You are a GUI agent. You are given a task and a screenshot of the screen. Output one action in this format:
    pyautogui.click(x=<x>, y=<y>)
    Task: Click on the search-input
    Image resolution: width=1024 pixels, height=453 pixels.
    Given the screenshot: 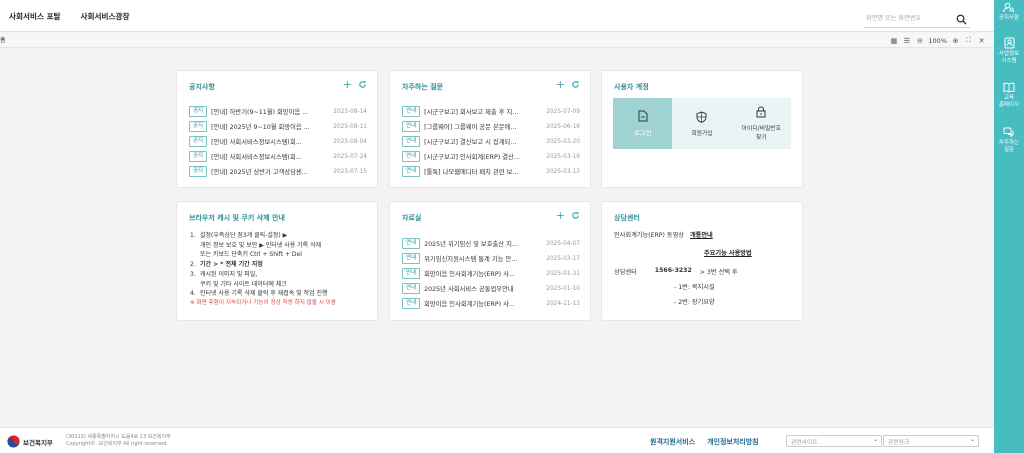 What is the action you would take?
    pyautogui.click(x=909, y=17)
    